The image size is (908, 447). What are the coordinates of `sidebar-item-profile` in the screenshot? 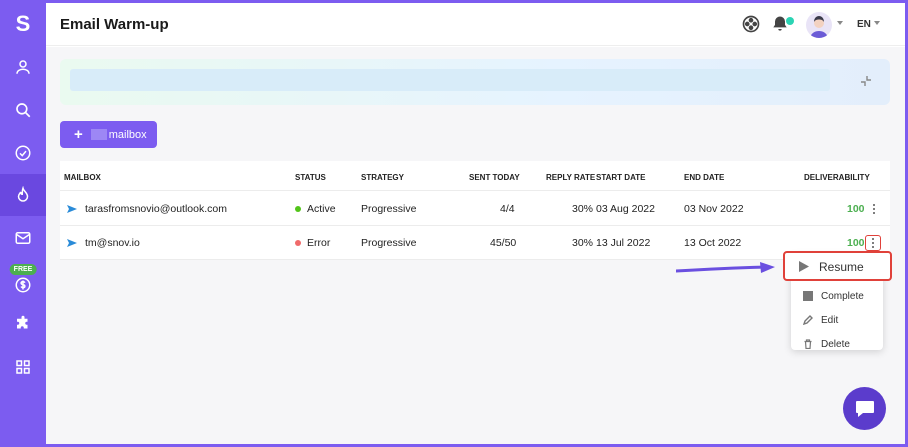 It's located at (23, 67).